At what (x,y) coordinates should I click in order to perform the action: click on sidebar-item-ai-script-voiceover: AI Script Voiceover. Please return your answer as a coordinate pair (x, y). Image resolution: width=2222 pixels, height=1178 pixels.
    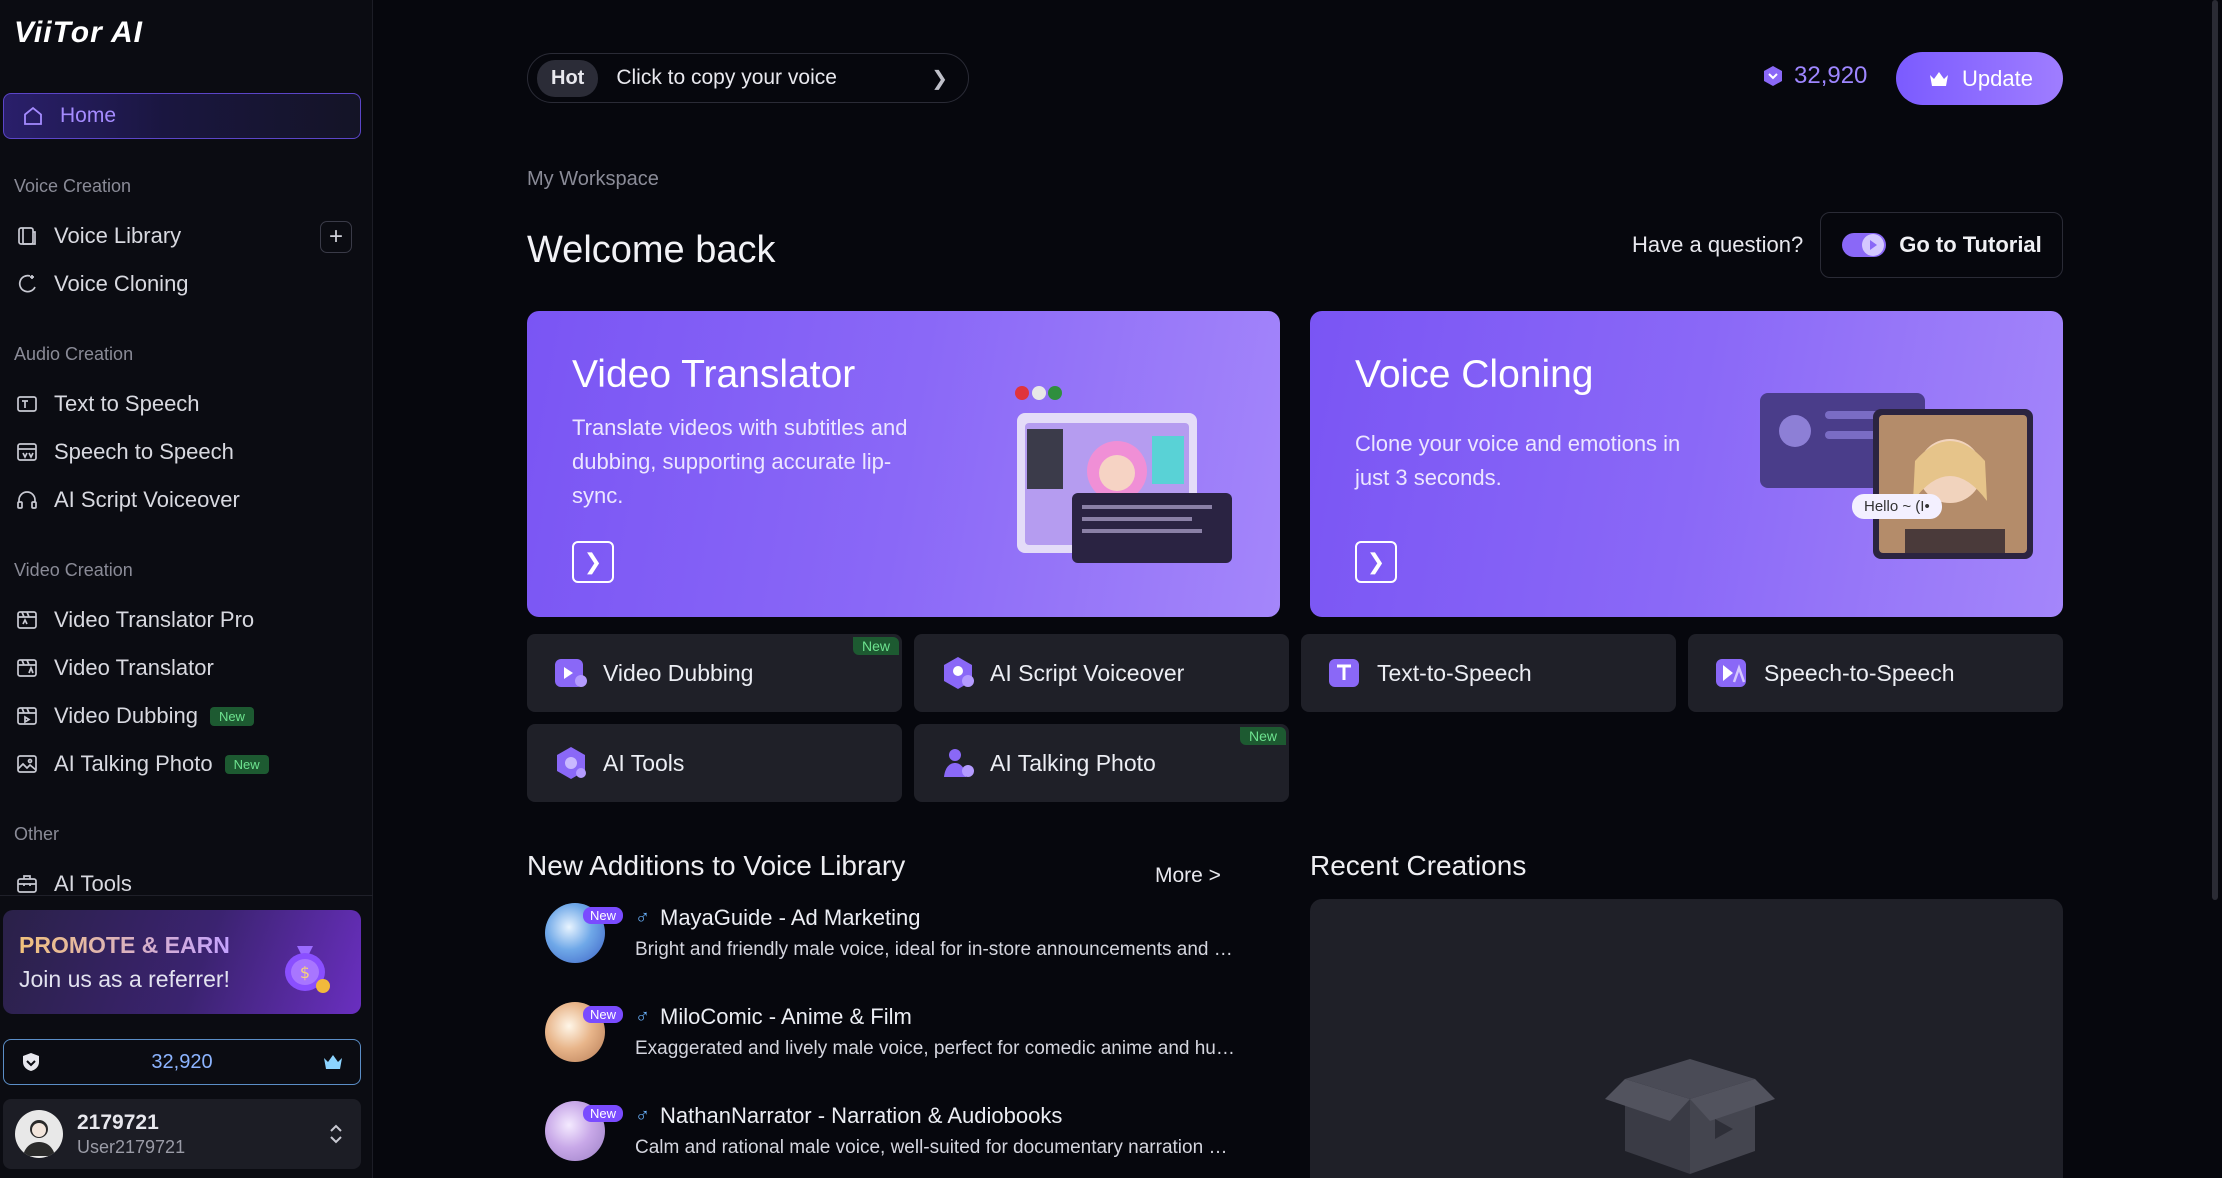
    Looking at the image, I should click on (186, 500).